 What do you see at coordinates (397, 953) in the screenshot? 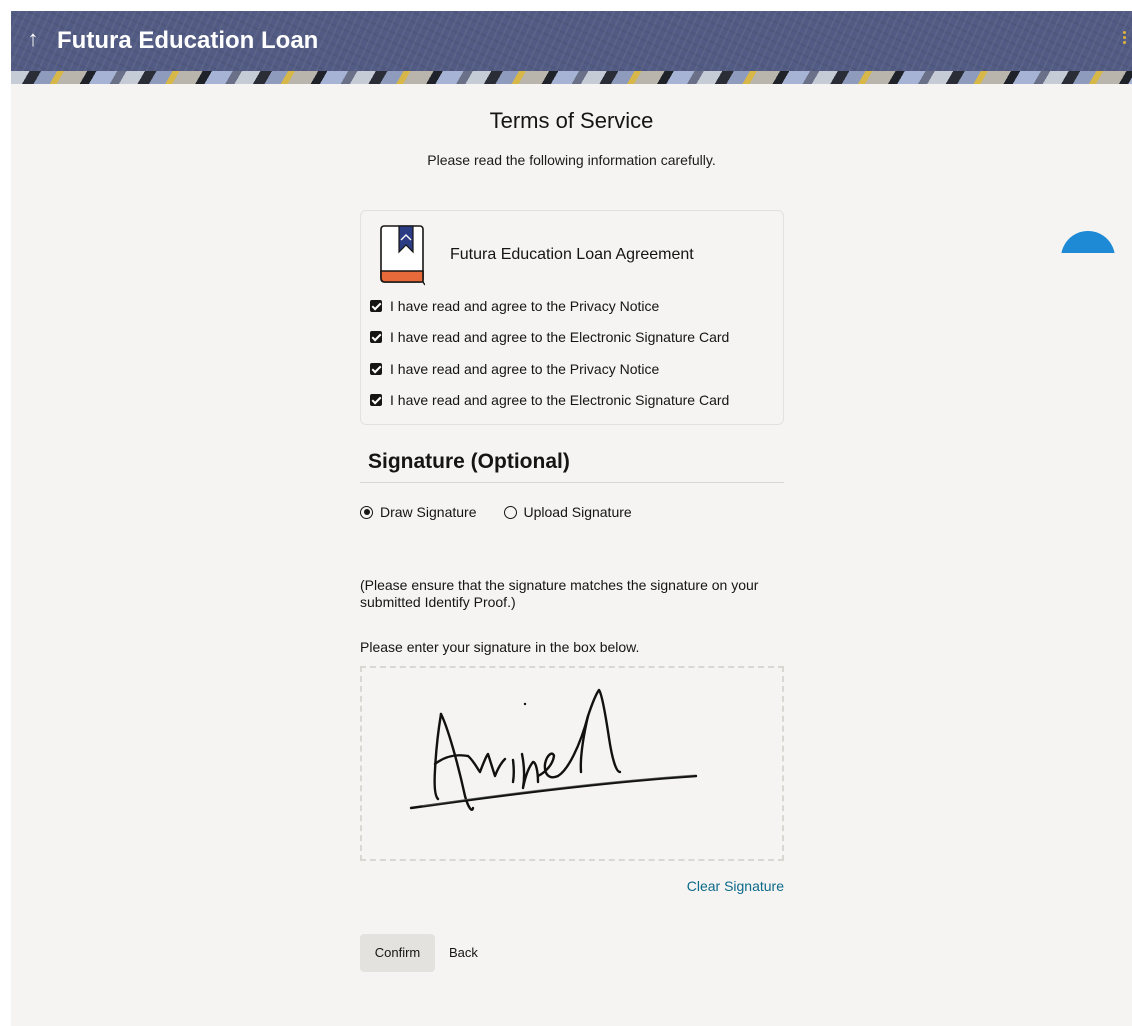
I see `confirm-button: Confirm` at bounding box center [397, 953].